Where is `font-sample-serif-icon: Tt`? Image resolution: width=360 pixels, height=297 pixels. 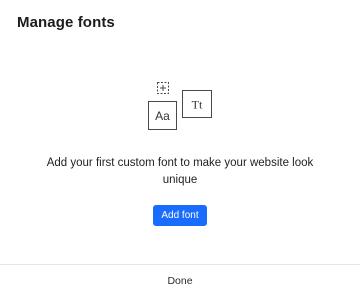
font-sample-serif-icon: Tt is located at coordinates (197, 104).